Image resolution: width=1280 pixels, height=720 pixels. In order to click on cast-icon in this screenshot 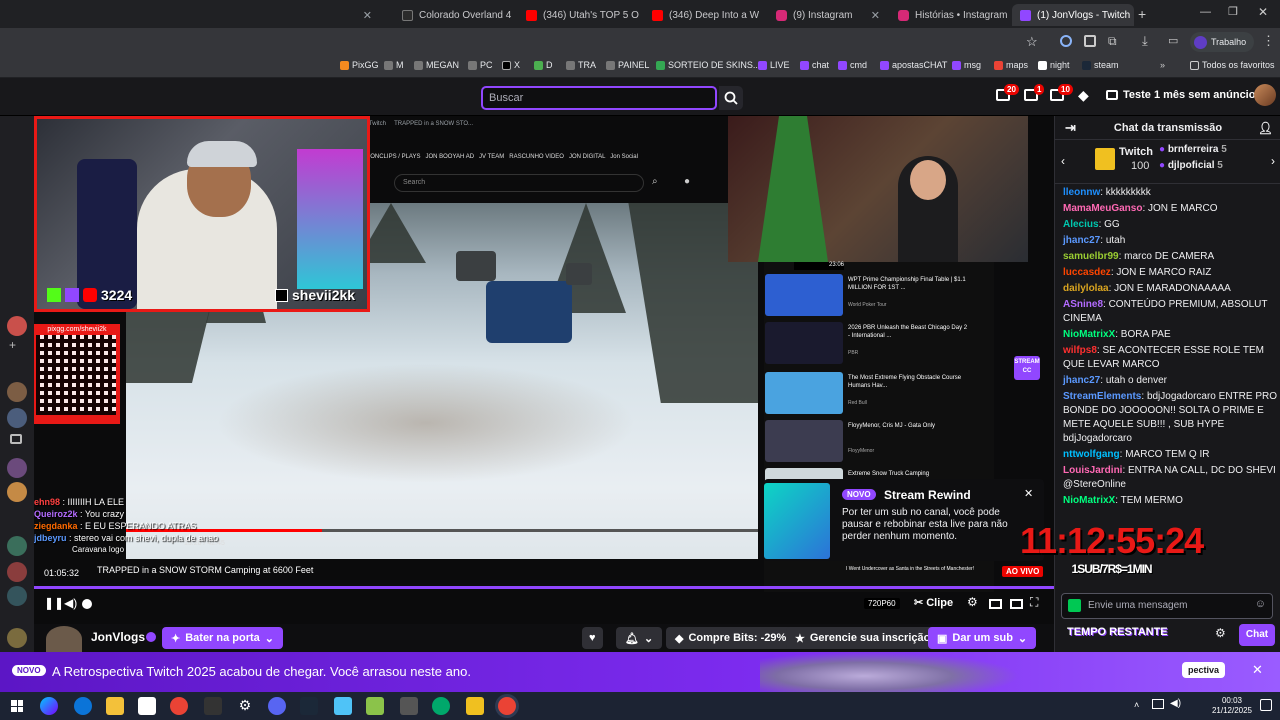, I will do `click(1090, 41)`.